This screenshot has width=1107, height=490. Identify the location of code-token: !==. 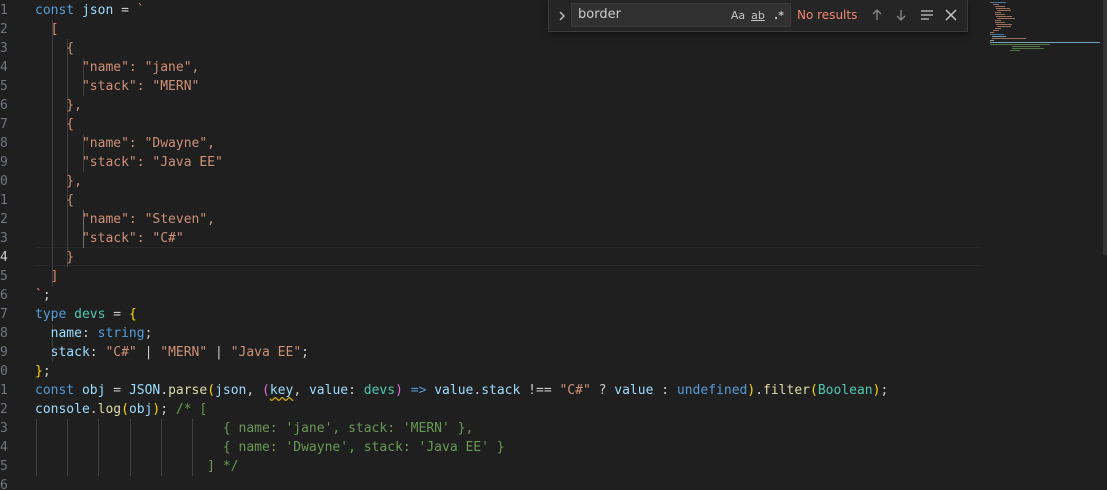
(540, 390).